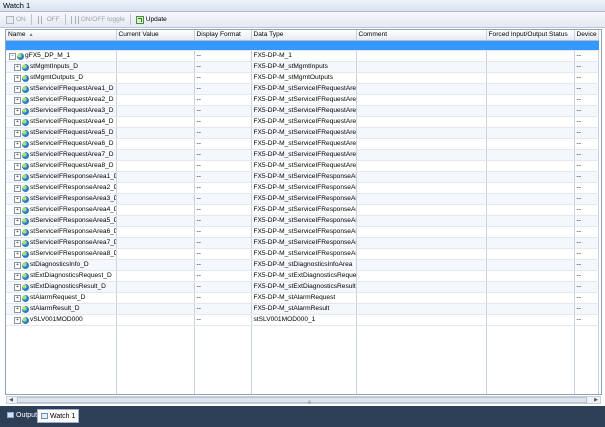 The width and height of the screenshot is (605, 427). What do you see at coordinates (58, 416) in the screenshot?
I see `tab-watch-1: Watch 1` at bounding box center [58, 416].